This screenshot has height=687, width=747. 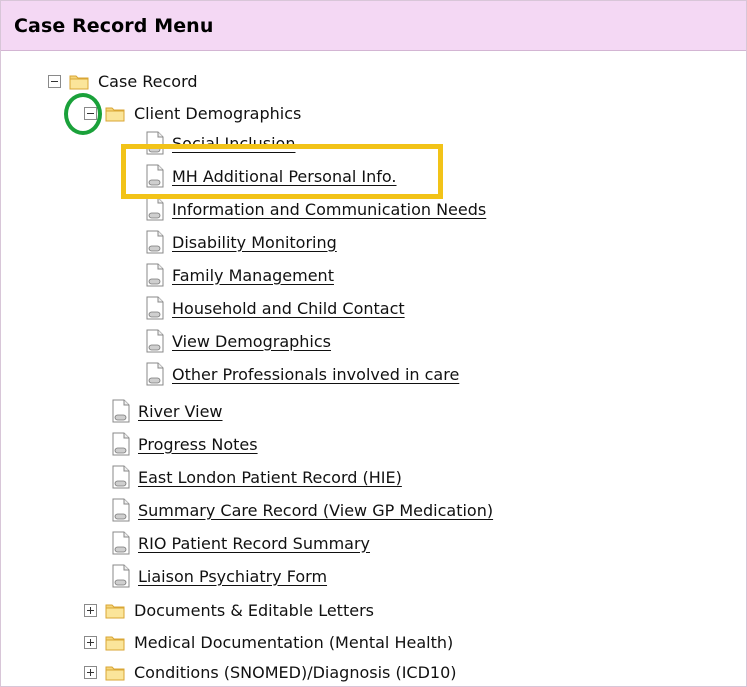 What do you see at coordinates (254, 543) in the screenshot?
I see `link-rio-patient-record-summary: RIO Patient Record Summary` at bounding box center [254, 543].